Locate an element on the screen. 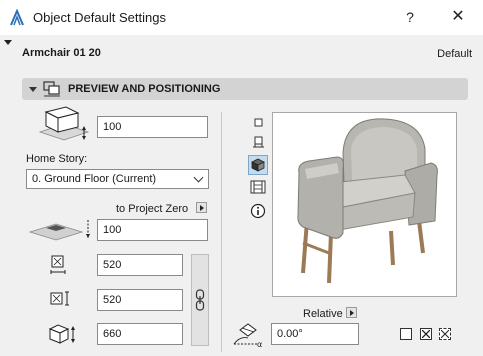 The width and height of the screenshot is (483, 356). info-icon is located at coordinates (258, 211).